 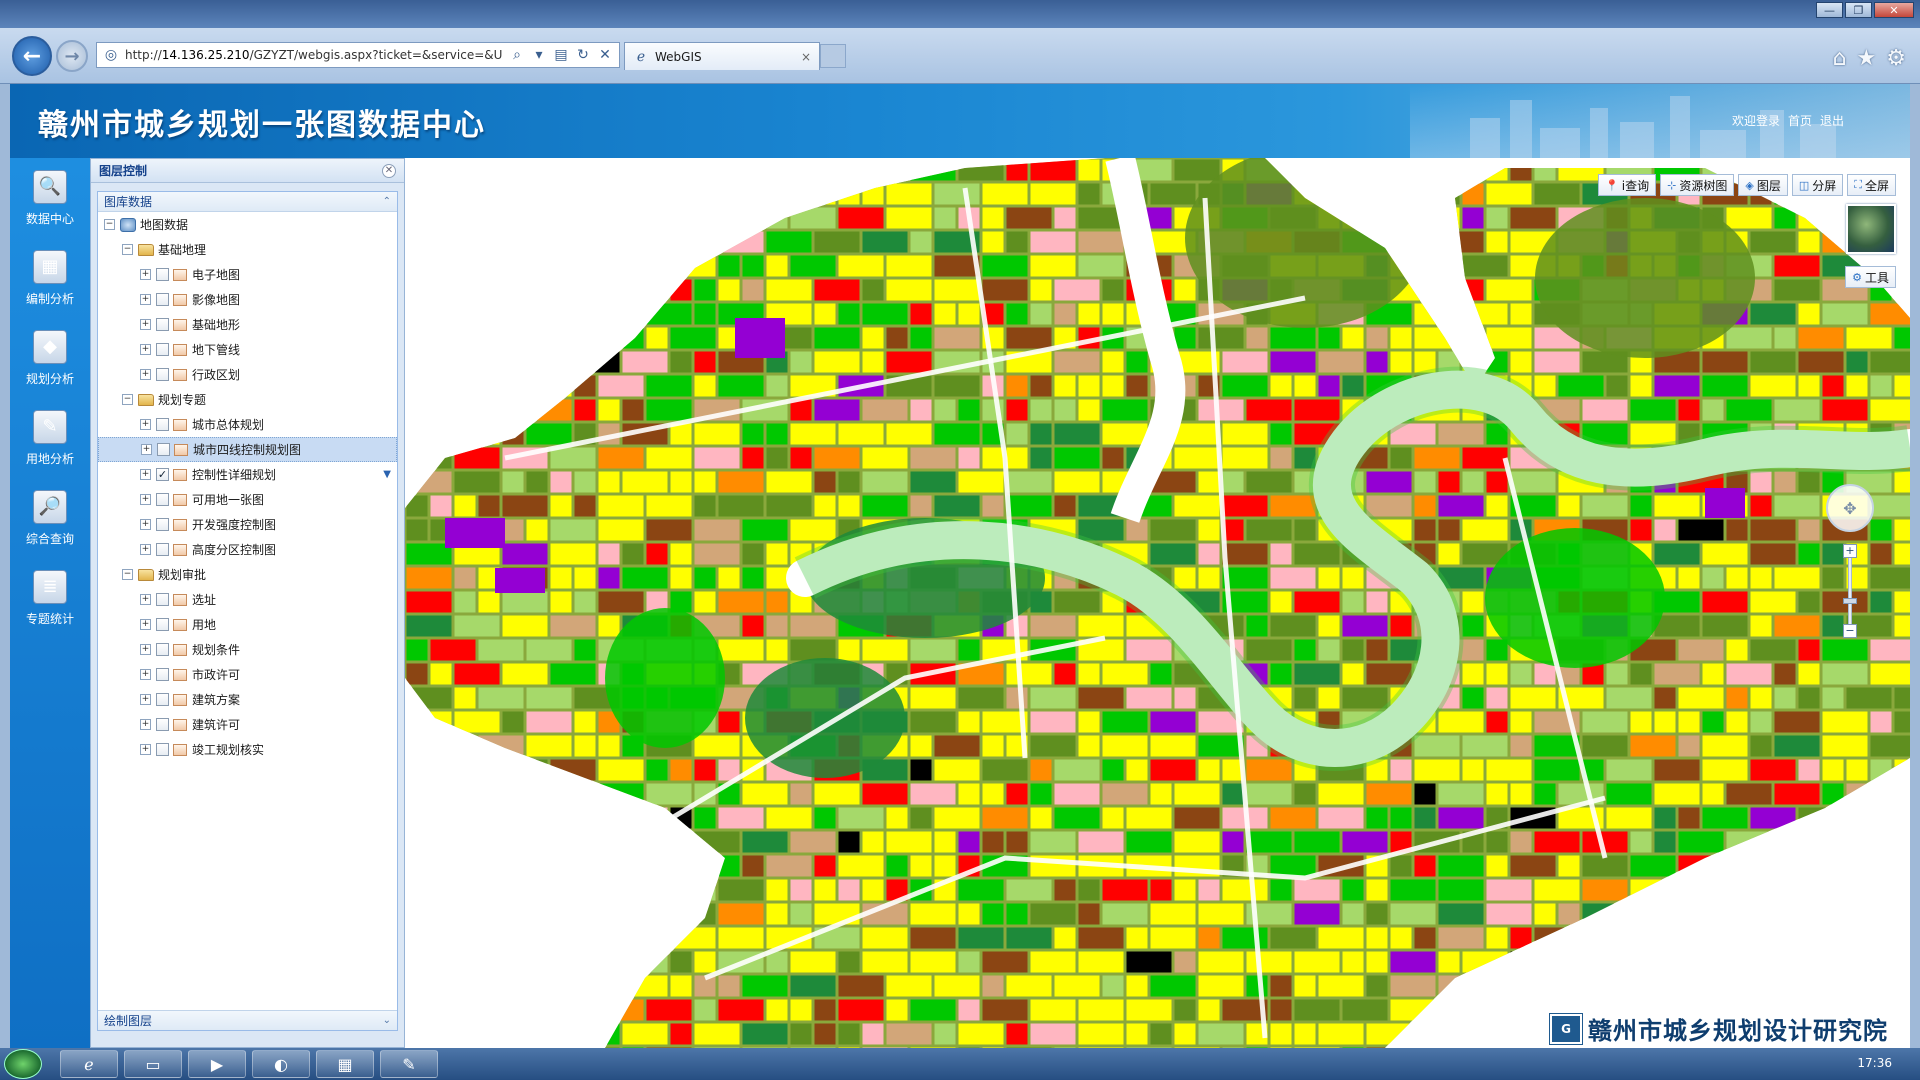 What do you see at coordinates (1850, 631) in the screenshot?
I see `zoom-out-button: −` at bounding box center [1850, 631].